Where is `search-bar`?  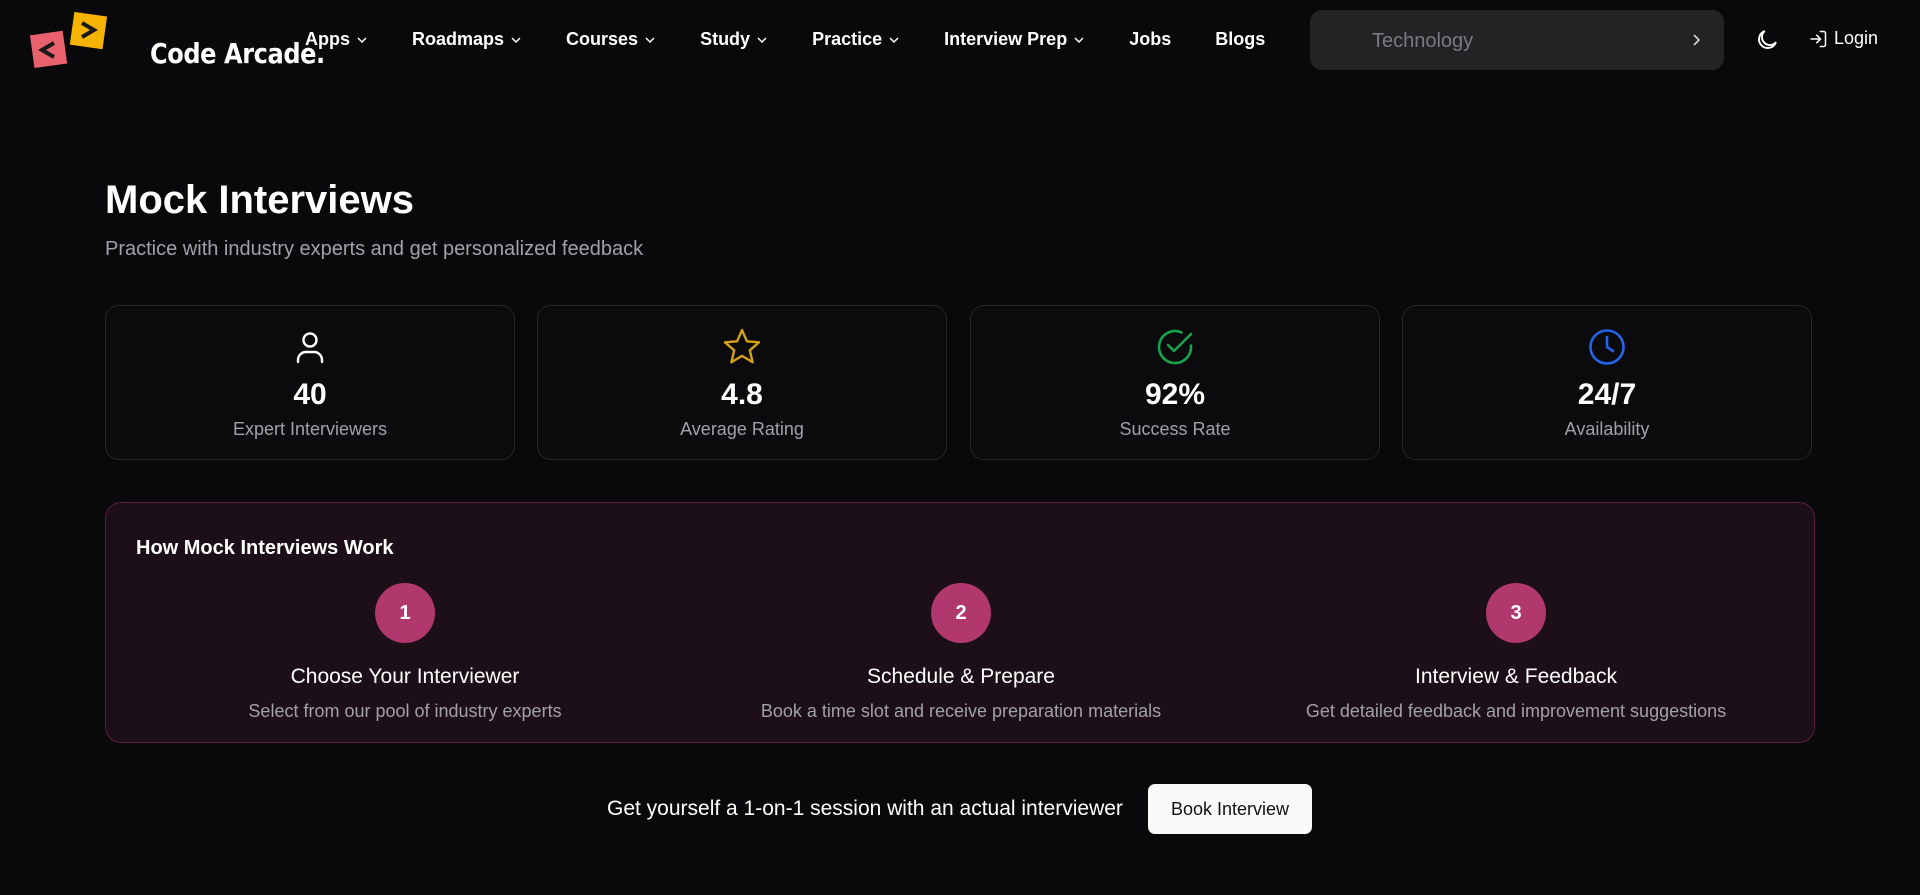
search-bar is located at coordinates (1517, 41).